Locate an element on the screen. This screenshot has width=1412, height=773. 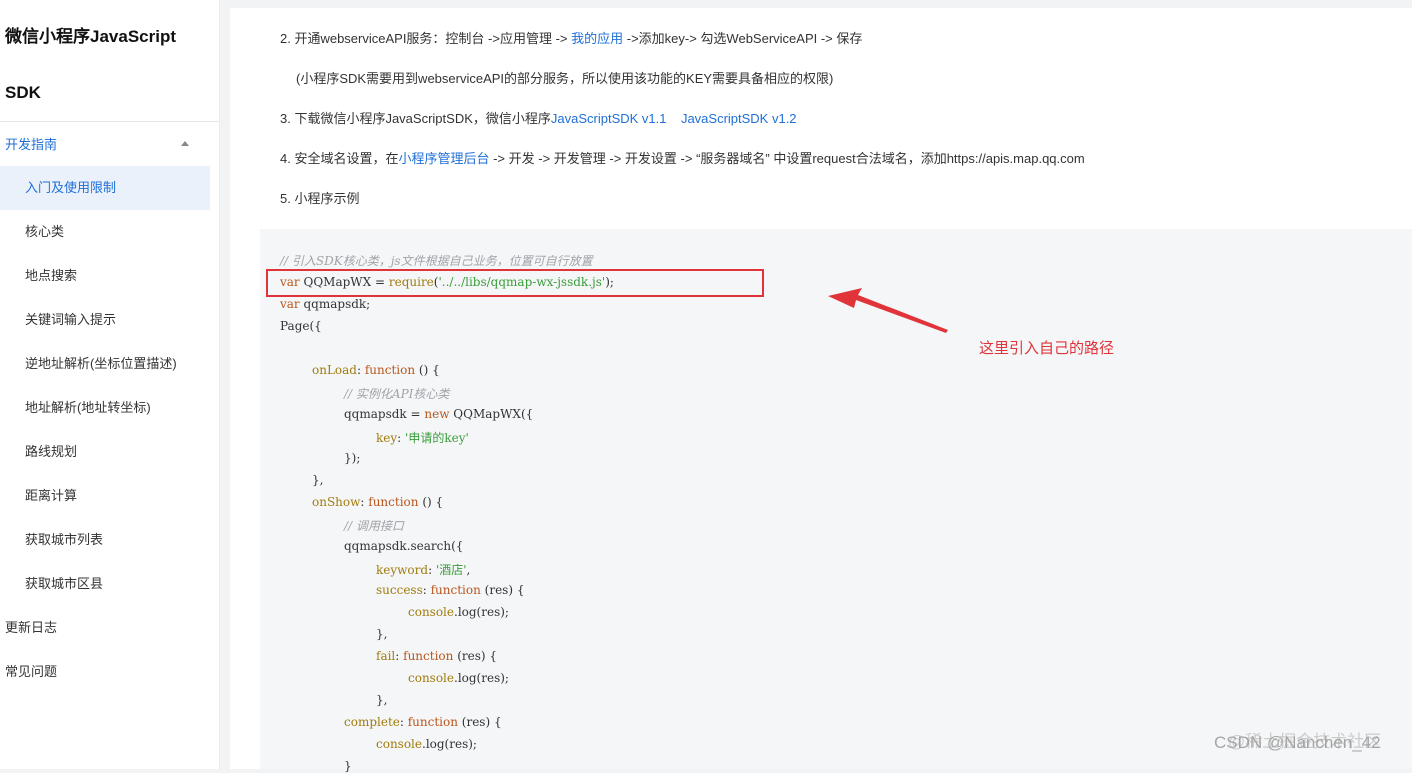
code-token: keyword is located at coordinates (402, 570).